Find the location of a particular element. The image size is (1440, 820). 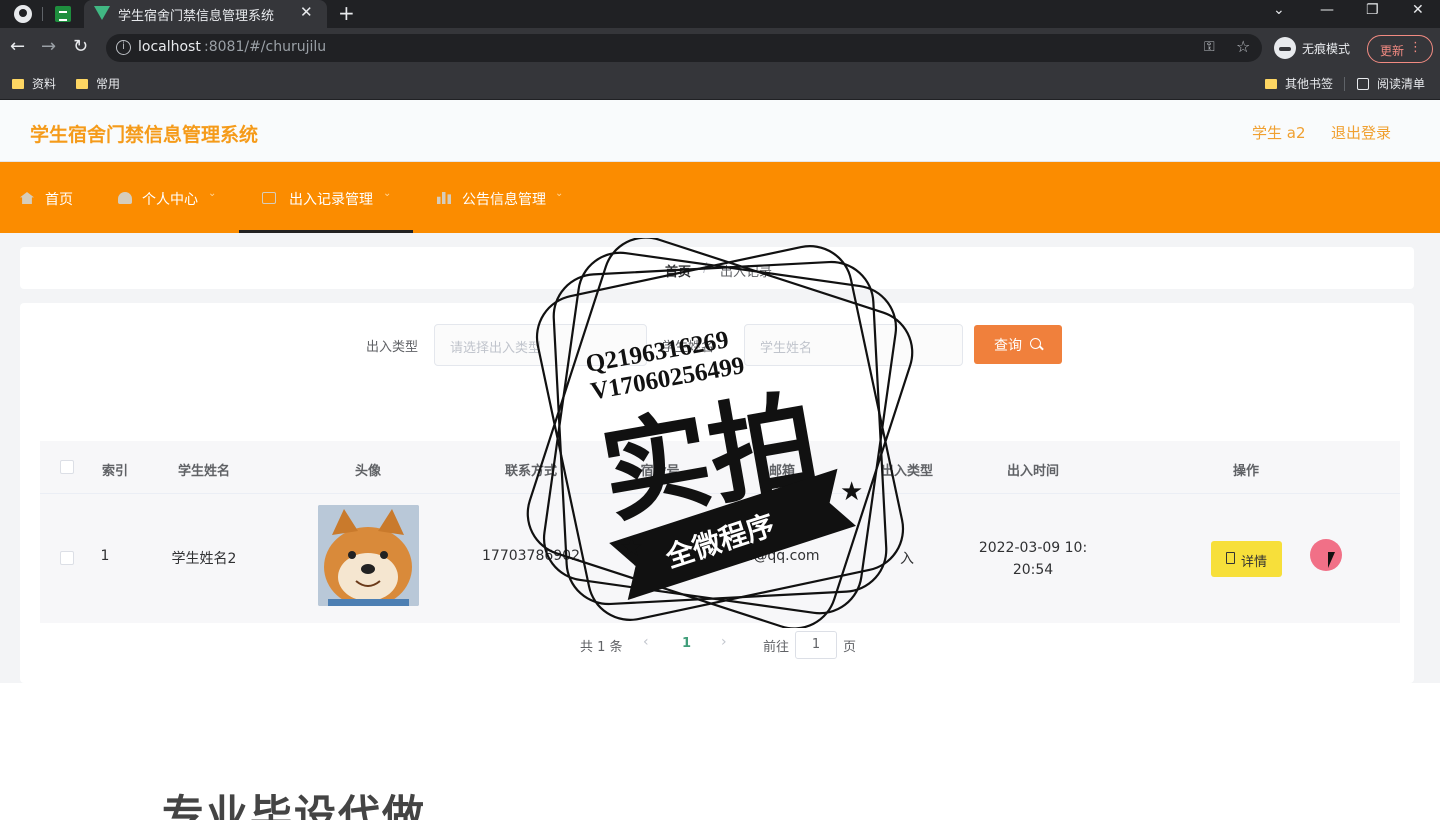

pagination-goto-input: 1 is located at coordinates (816, 645).